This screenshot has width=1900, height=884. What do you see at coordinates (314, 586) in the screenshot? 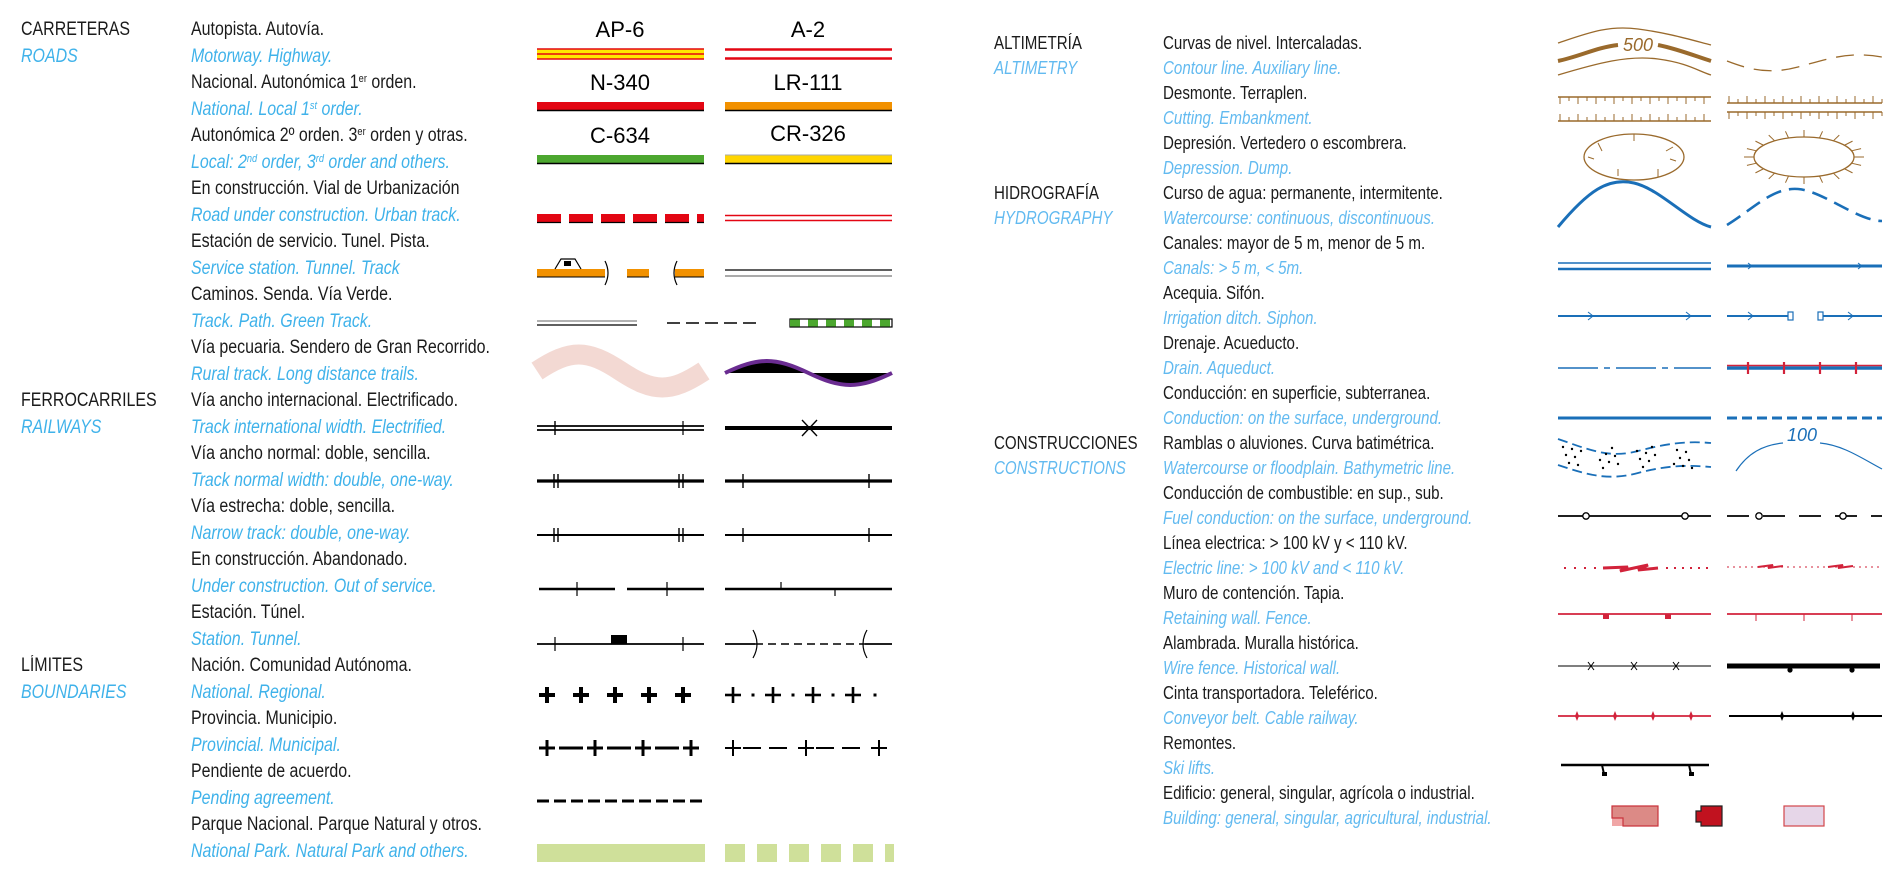
I see `text-segment: Under construction. Out of service.` at bounding box center [314, 586].